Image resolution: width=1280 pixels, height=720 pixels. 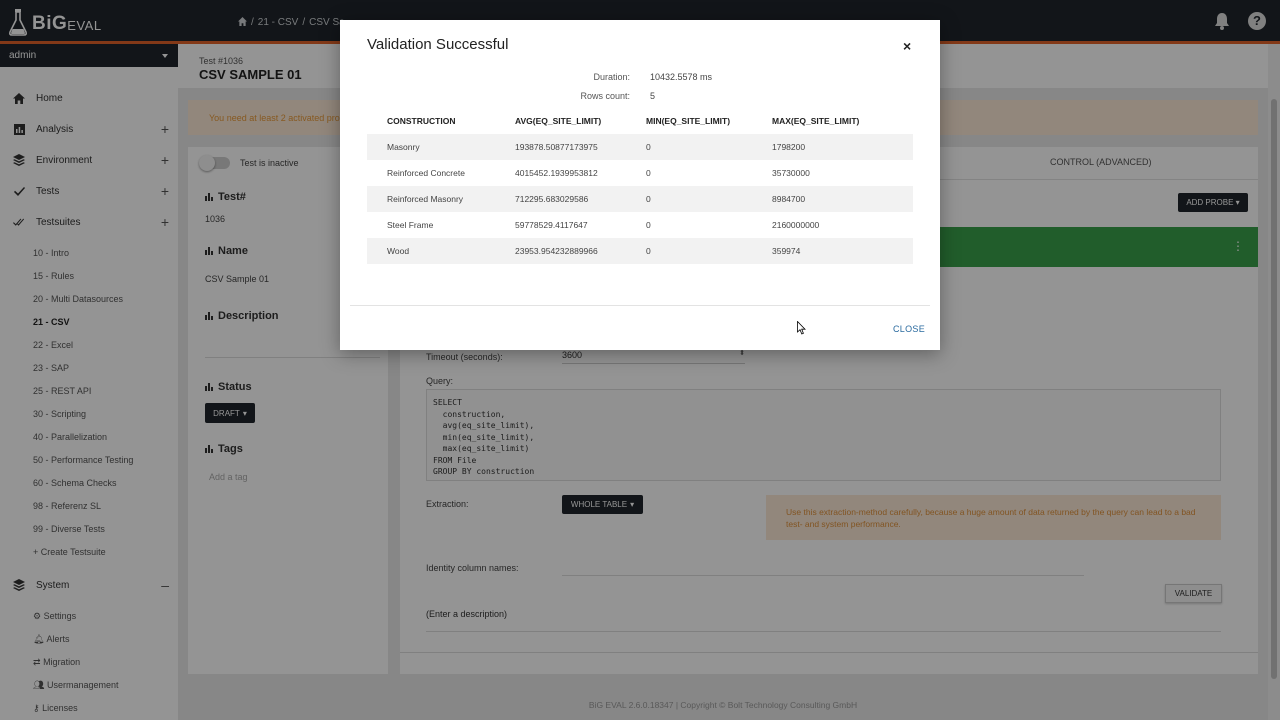 What do you see at coordinates (909, 329) in the screenshot?
I see `close-button: CLOSE` at bounding box center [909, 329].